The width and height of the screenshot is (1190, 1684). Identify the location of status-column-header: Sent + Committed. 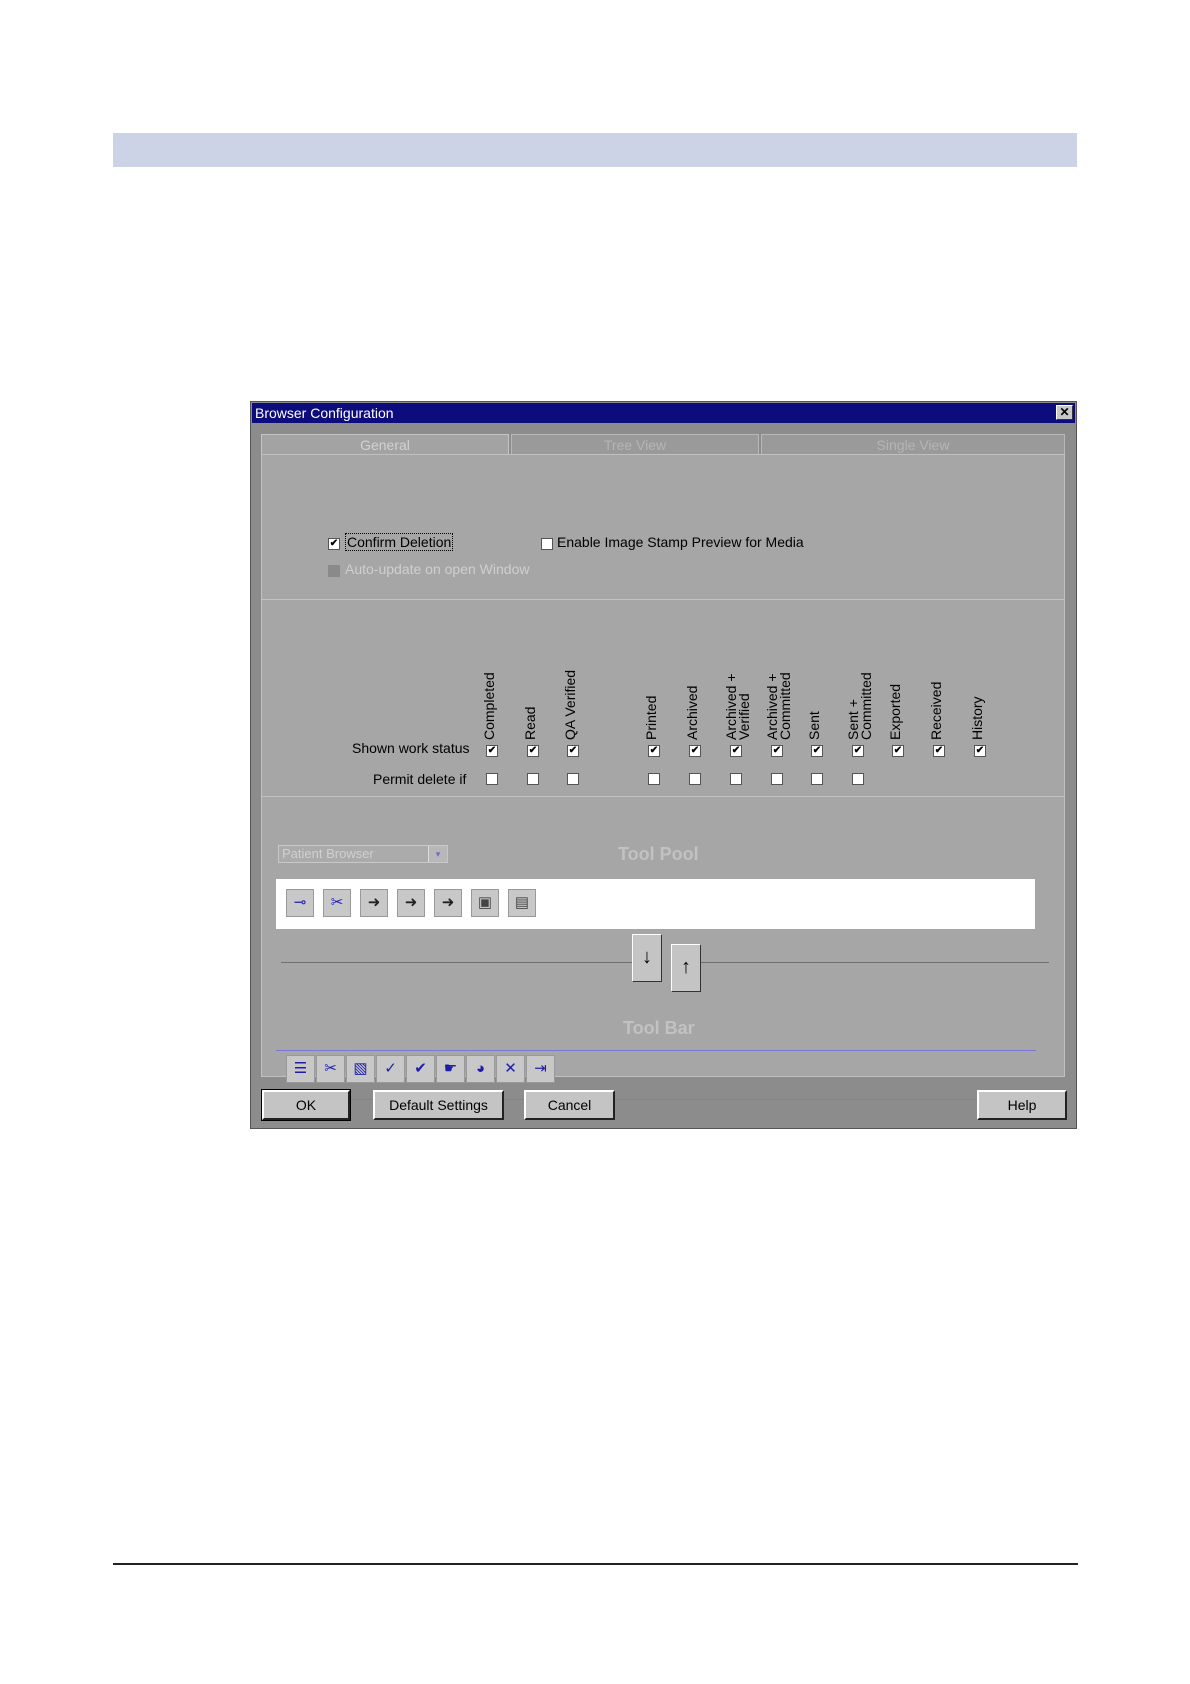
(859, 682).